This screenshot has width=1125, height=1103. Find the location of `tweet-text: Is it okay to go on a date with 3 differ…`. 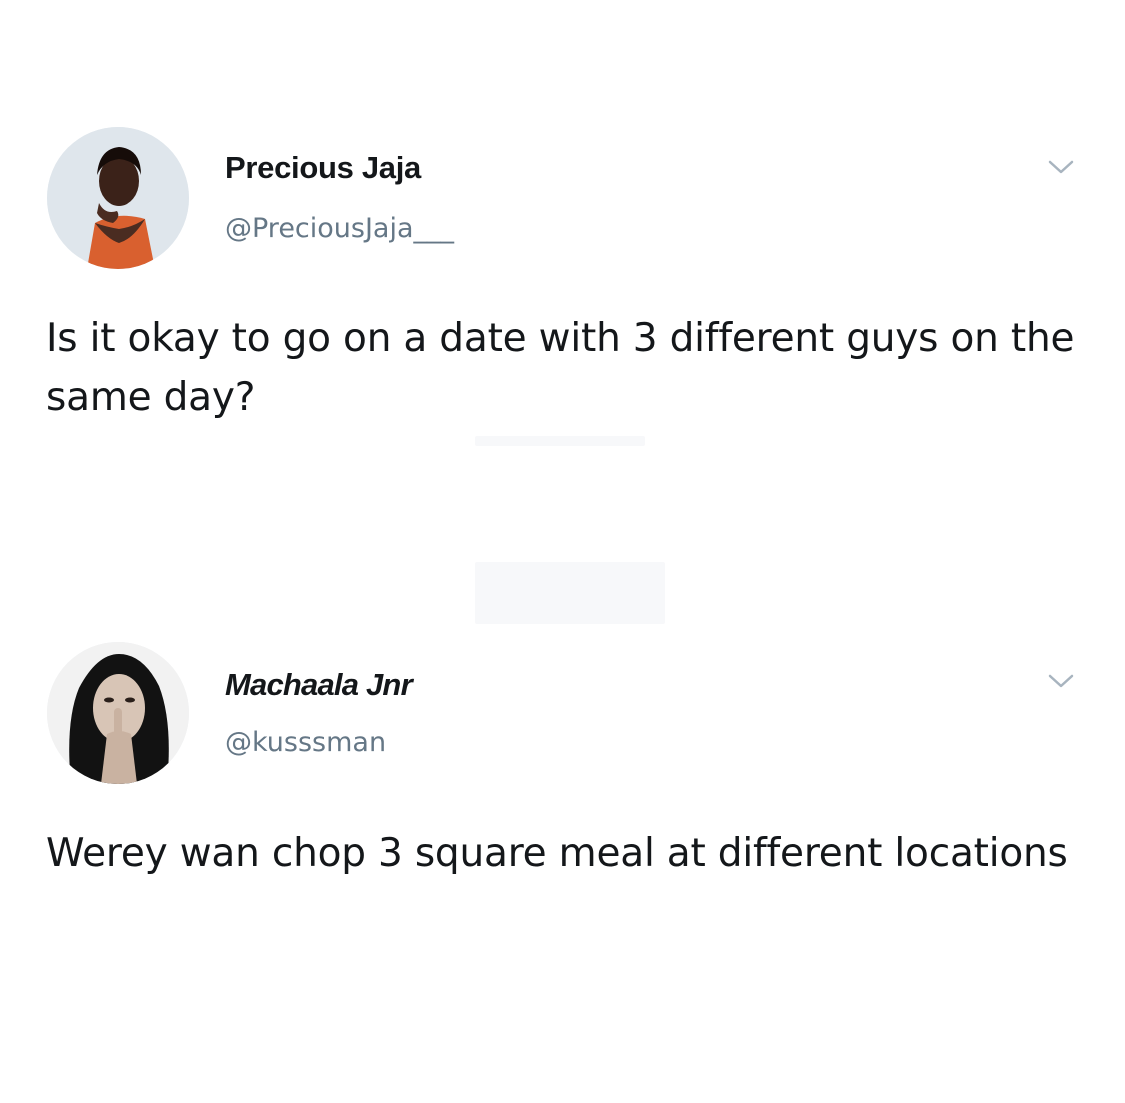

tweet-text: Is it okay to go on a date with 3 differ… is located at coordinates (560, 368).